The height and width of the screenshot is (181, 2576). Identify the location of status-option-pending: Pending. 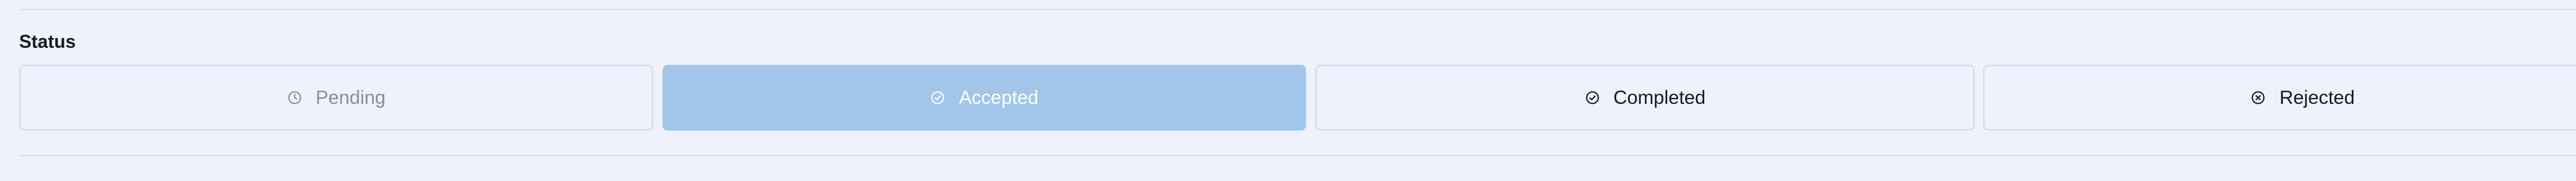
(336, 98).